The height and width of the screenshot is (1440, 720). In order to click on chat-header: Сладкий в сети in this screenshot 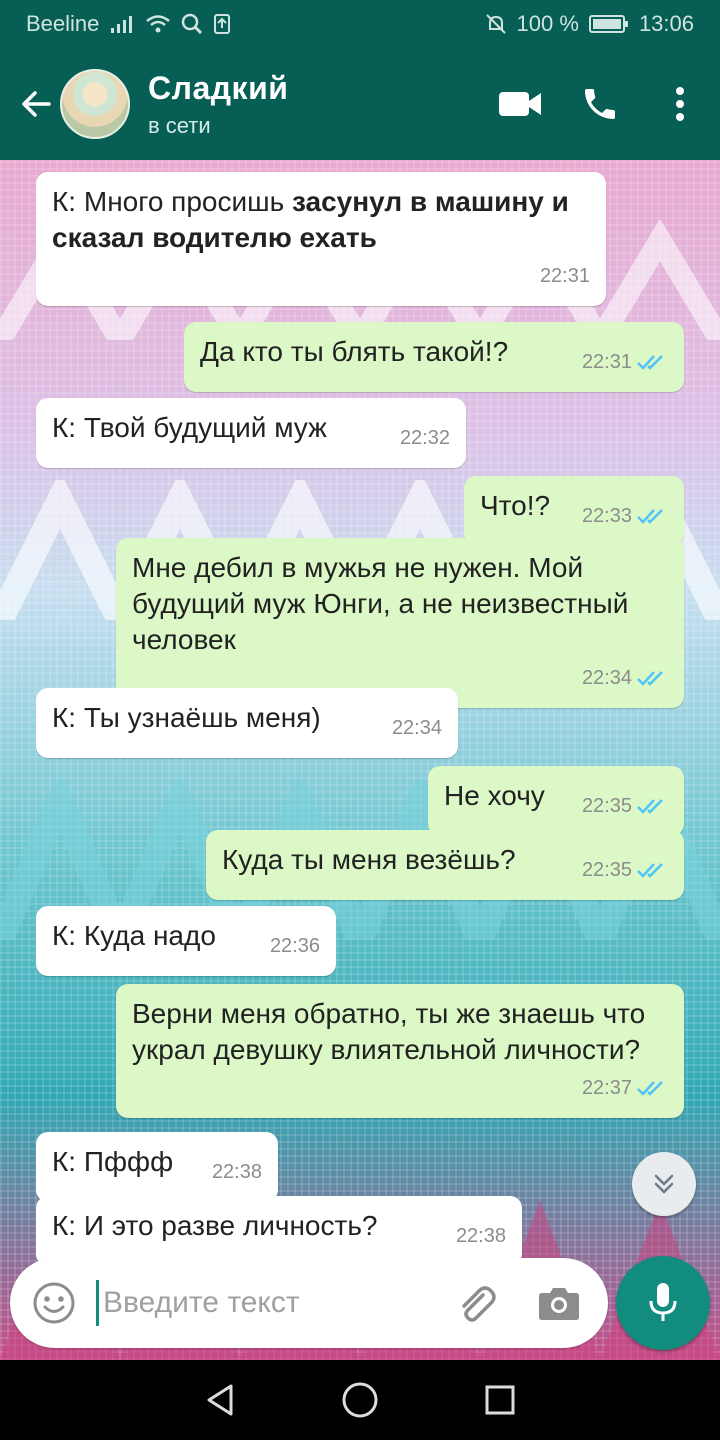, I will do `click(360, 104)`.